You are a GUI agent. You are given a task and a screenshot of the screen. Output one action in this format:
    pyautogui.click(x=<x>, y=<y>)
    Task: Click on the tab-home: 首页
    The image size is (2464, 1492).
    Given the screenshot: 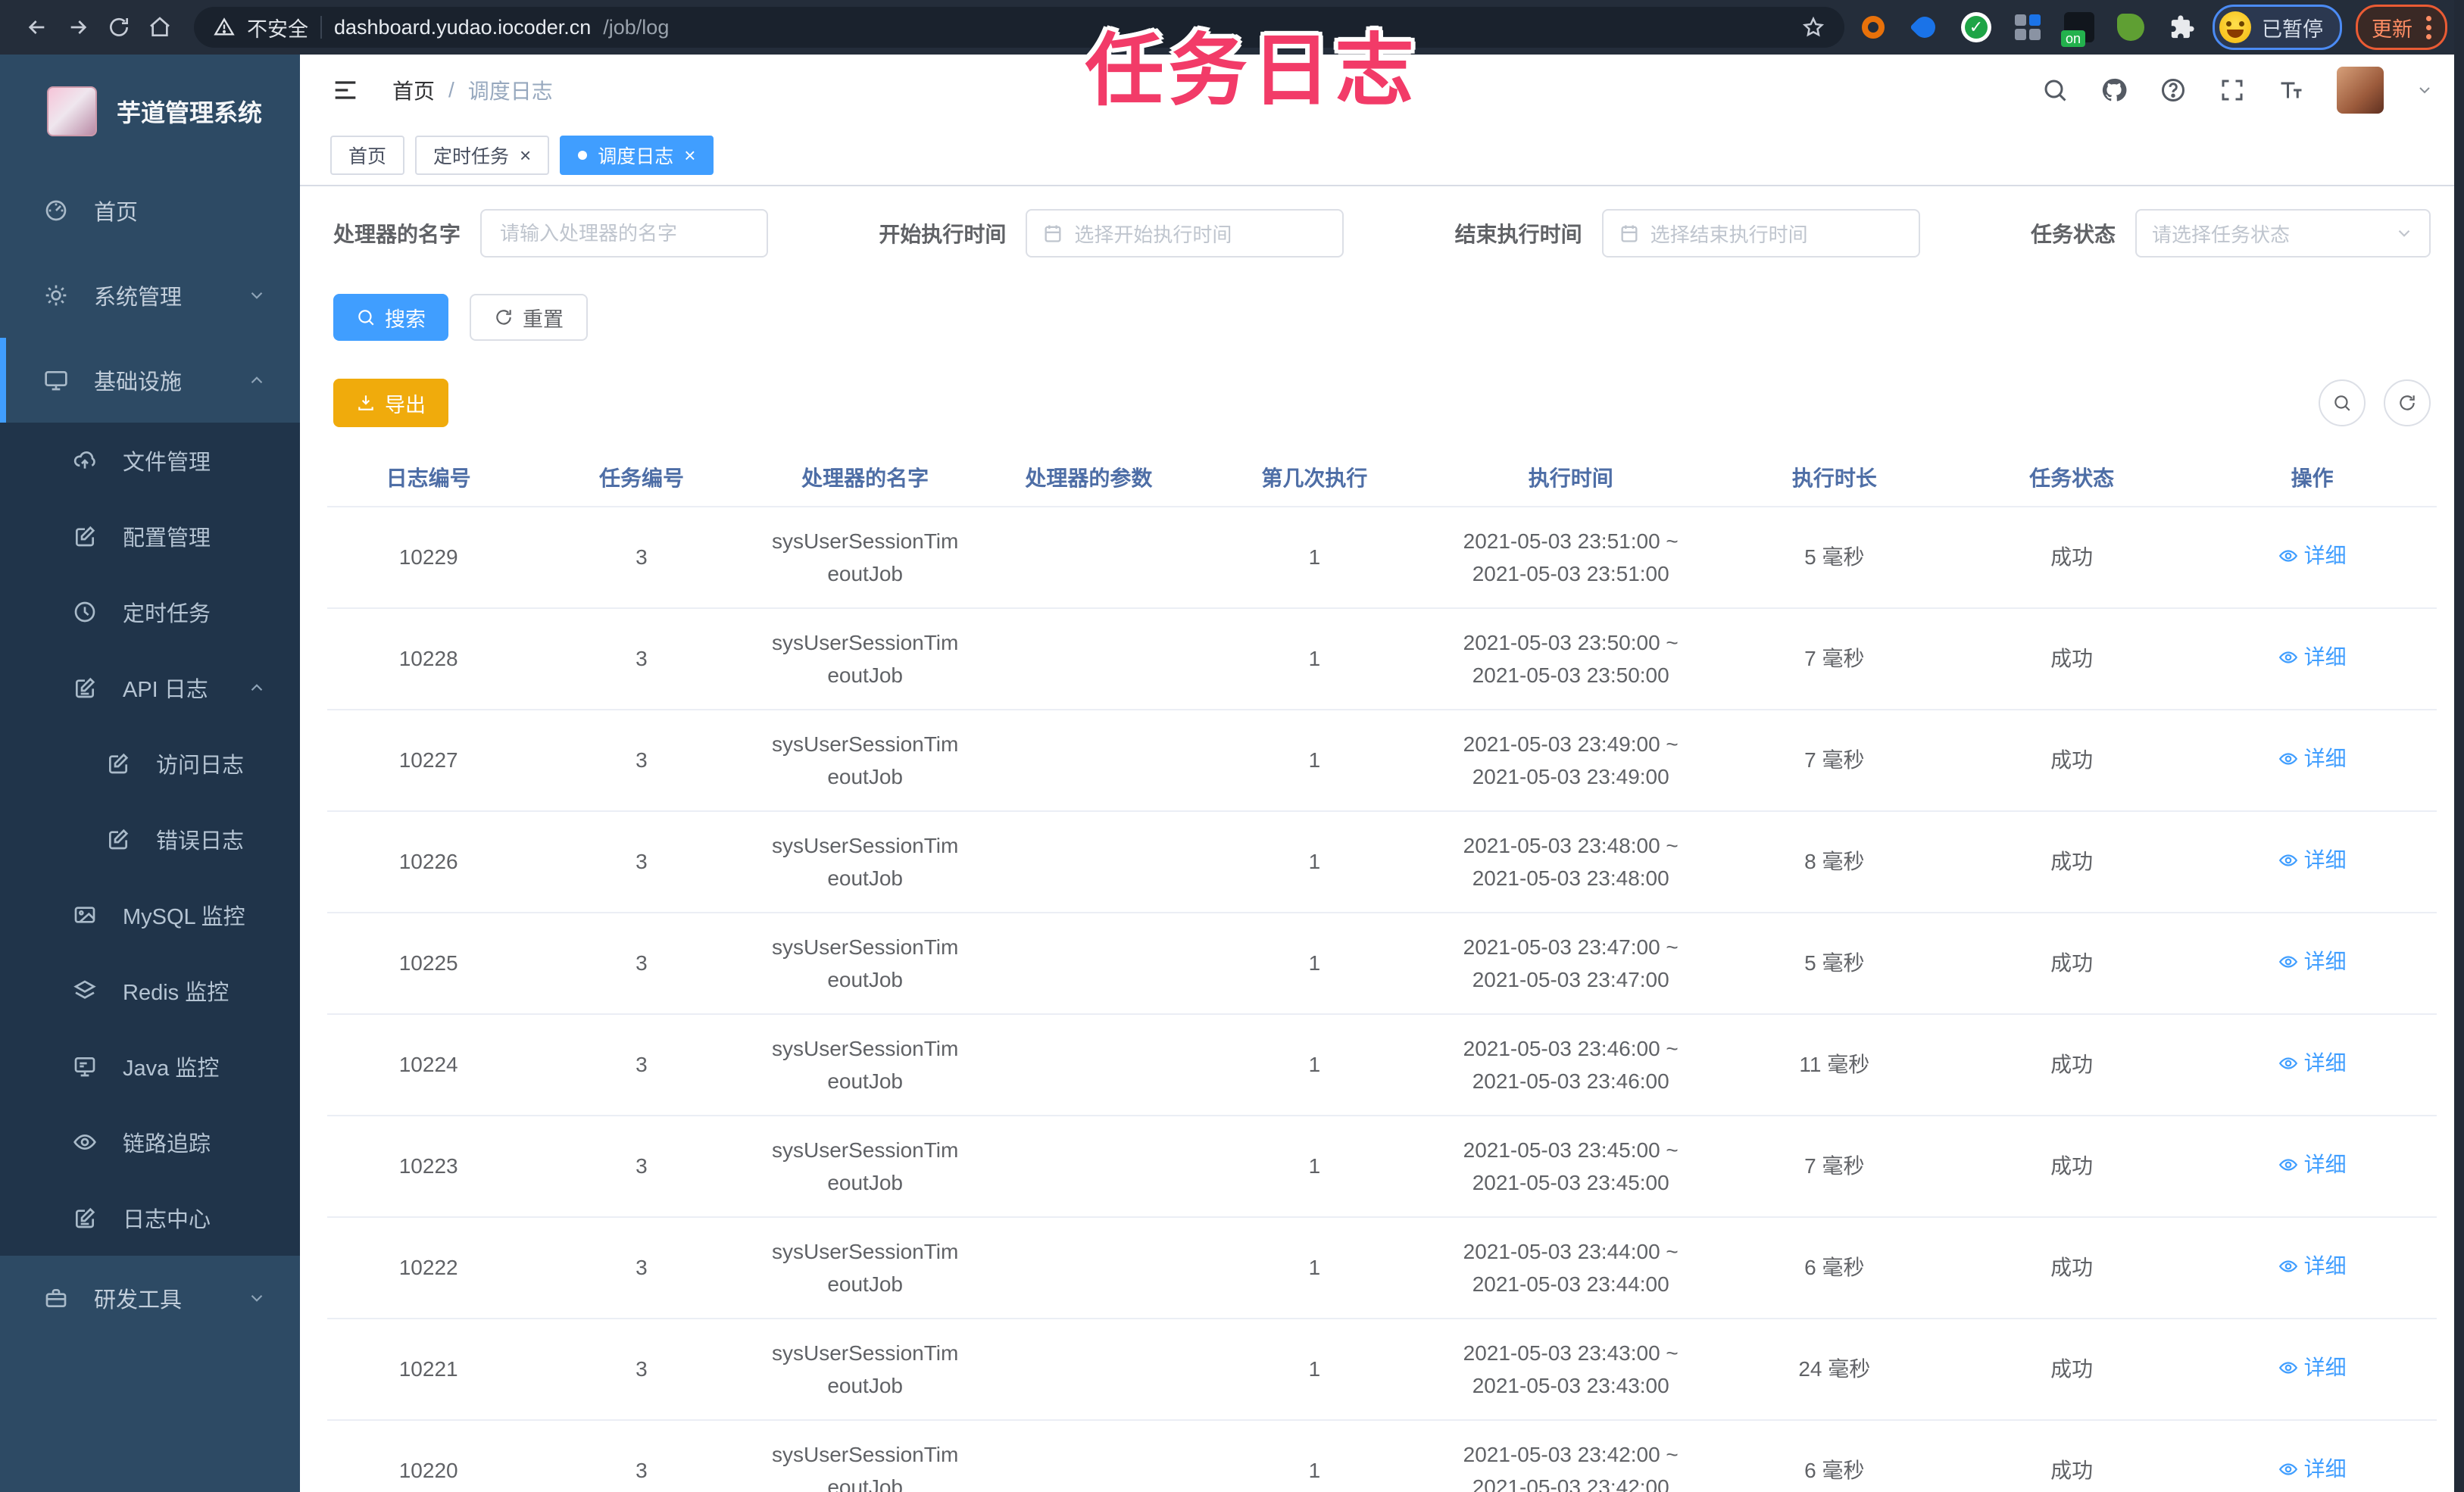 What is the action you would take?
    pyautogui.click(x=367, y=156)
    